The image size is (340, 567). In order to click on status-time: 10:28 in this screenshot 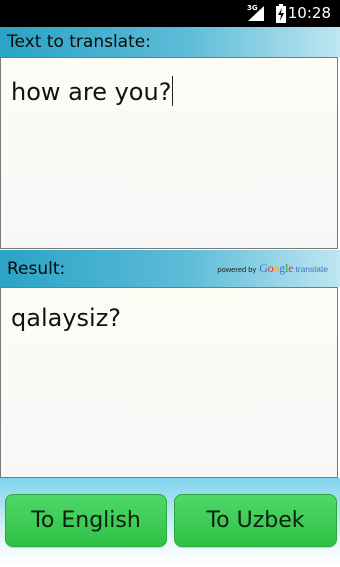, I will do `click(309, 13)`.